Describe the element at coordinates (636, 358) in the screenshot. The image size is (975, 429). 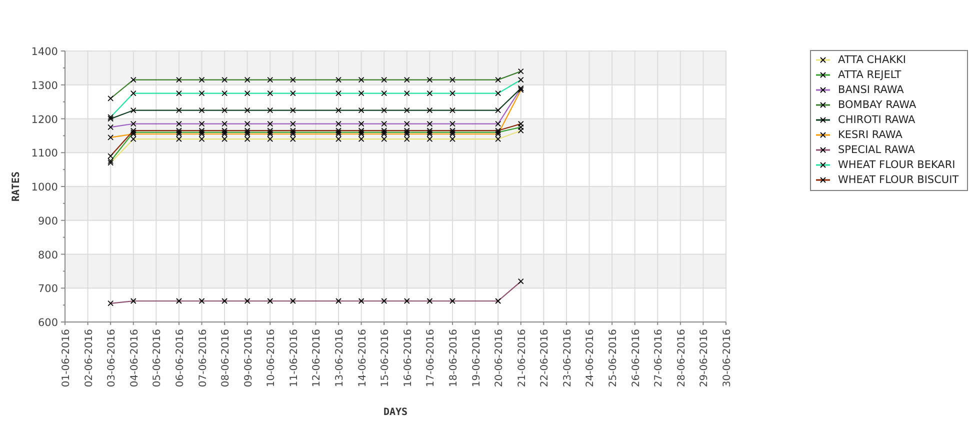
I see `x-tick-label: 26-06-2016` at that location.